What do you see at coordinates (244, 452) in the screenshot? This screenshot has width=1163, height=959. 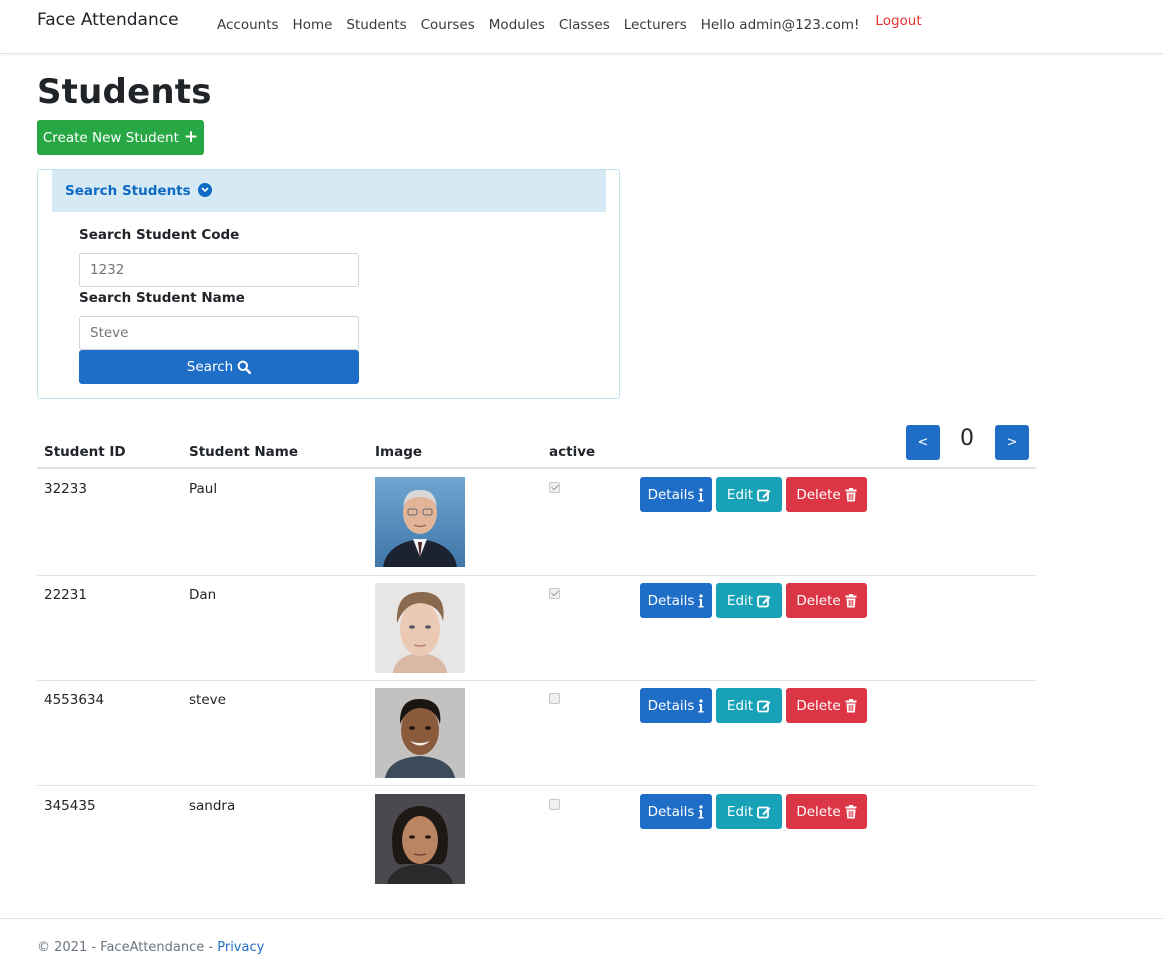 I see `column-header-student-name: Student Name` at bounding box center [244, 452].